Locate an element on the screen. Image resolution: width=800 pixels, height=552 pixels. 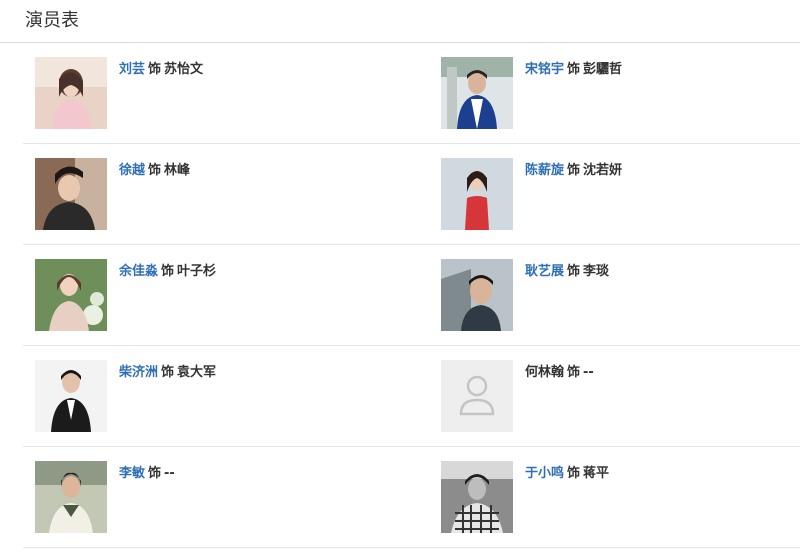
cast-info: 柴济洲饰袁大军 is located at coordinates (167, 373).